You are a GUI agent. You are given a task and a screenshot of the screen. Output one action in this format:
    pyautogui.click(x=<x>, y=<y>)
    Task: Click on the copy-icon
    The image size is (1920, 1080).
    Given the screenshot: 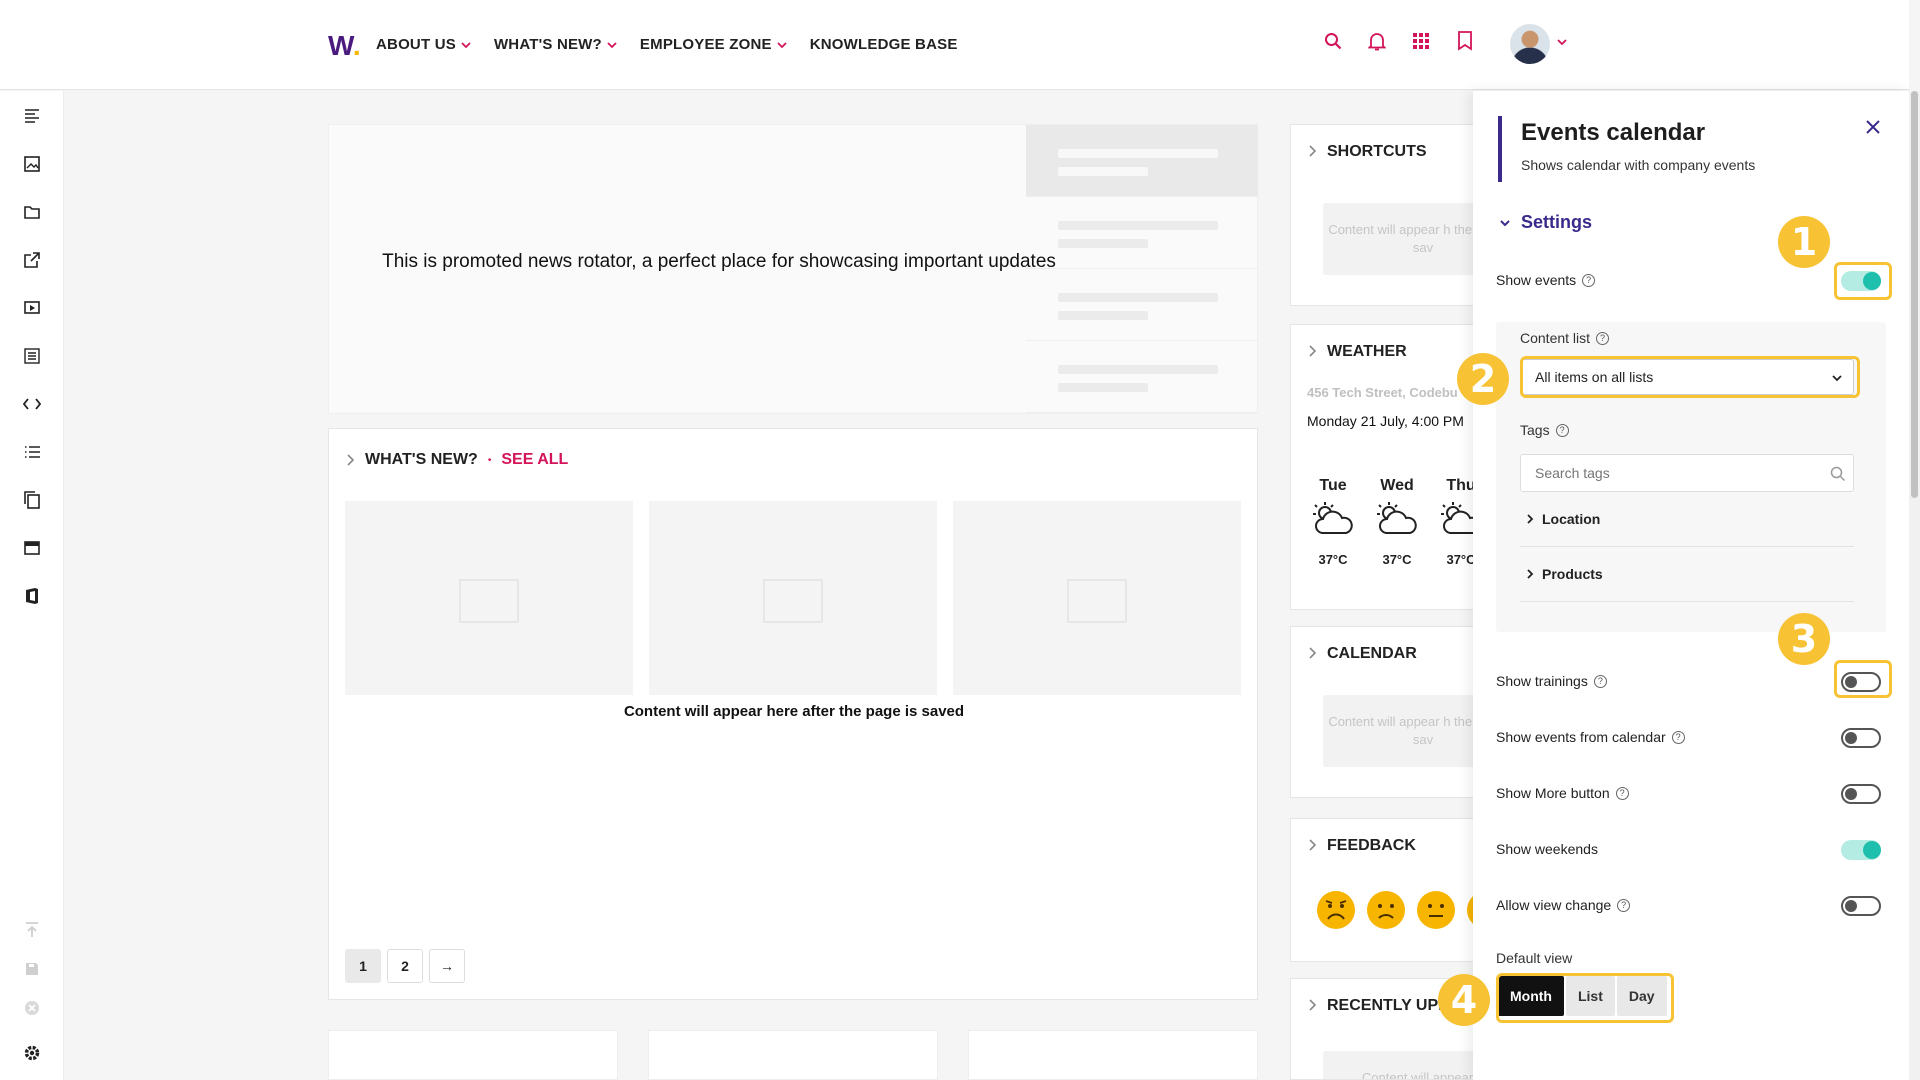 What is the action you would take?
    pyautogui.click(x=32, y=500)
    